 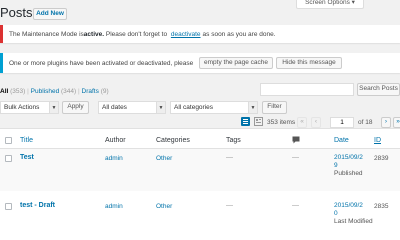 What do you see at coordinates (8, 140) in the screenshot?
I see `select-all-checkbox` at bounding box center [8, 140].